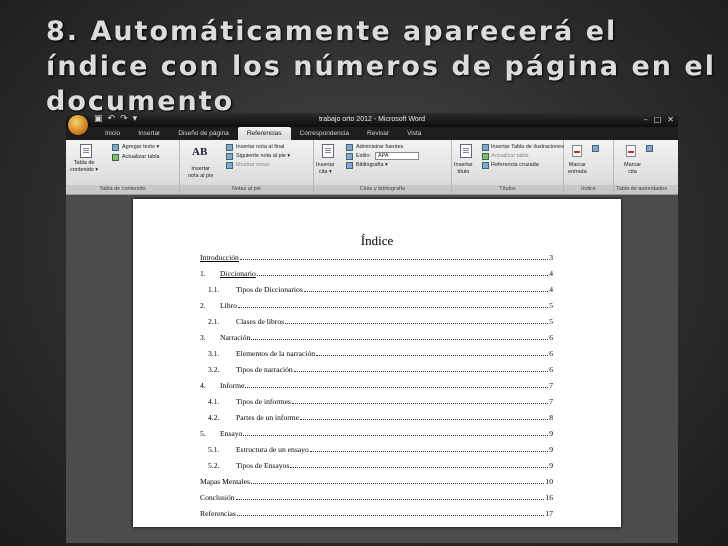  What do you see at coordinates (466, 151) in the screenshot?
I see `insert-caption-icon` at bounding box center [466, 151].